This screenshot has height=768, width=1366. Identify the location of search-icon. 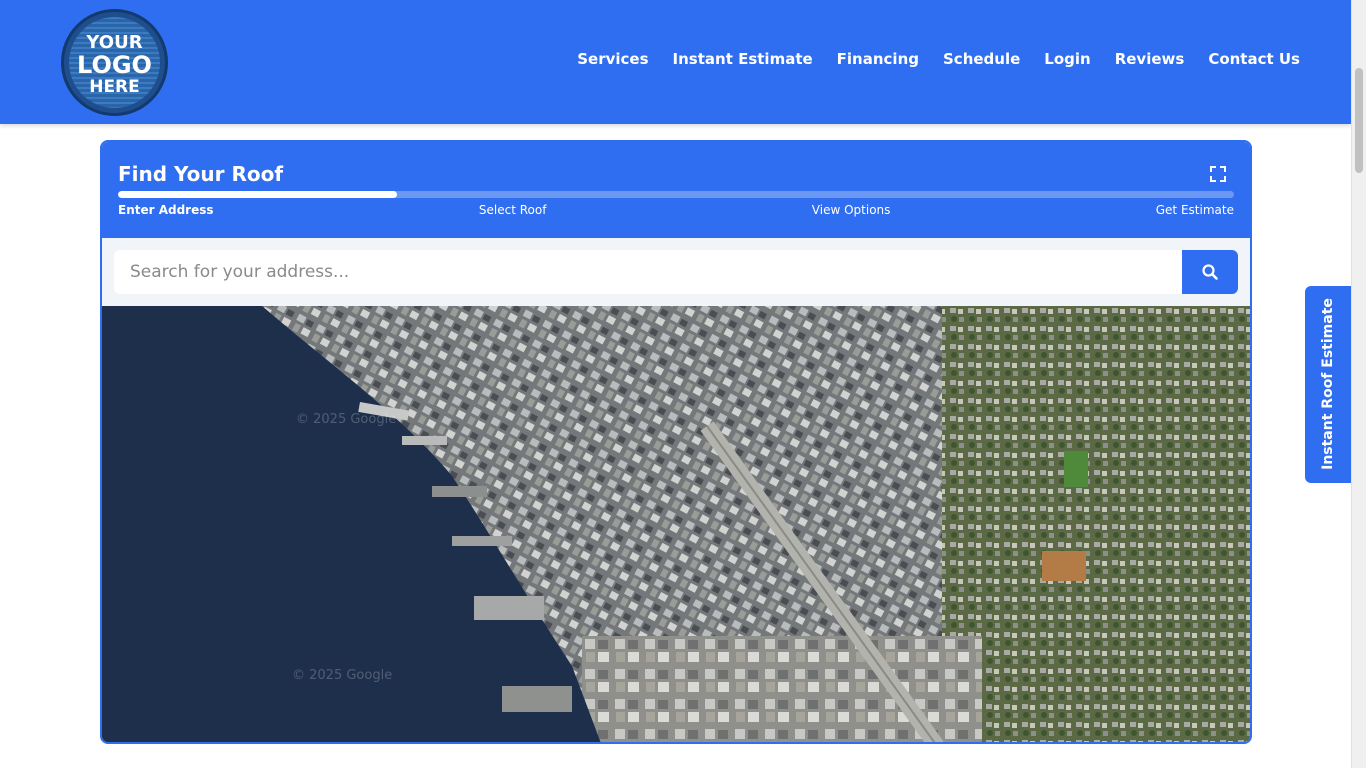
(1210, 272).